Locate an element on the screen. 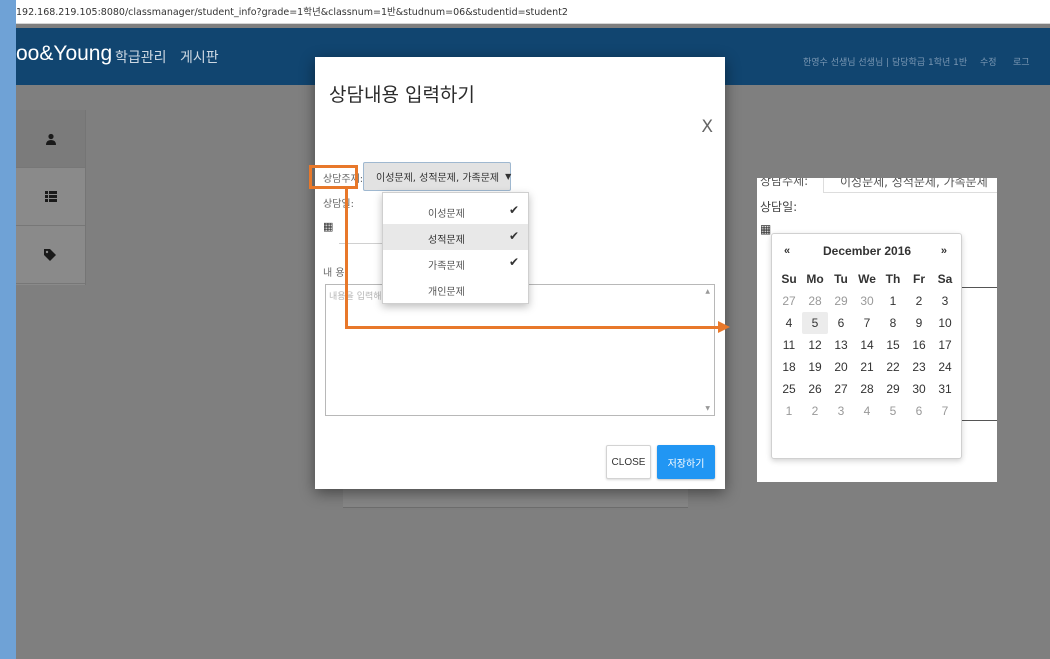 The height and width of the screenshot is (659, 1050). edit-link: 수정 is located at coordinates (988, 61).